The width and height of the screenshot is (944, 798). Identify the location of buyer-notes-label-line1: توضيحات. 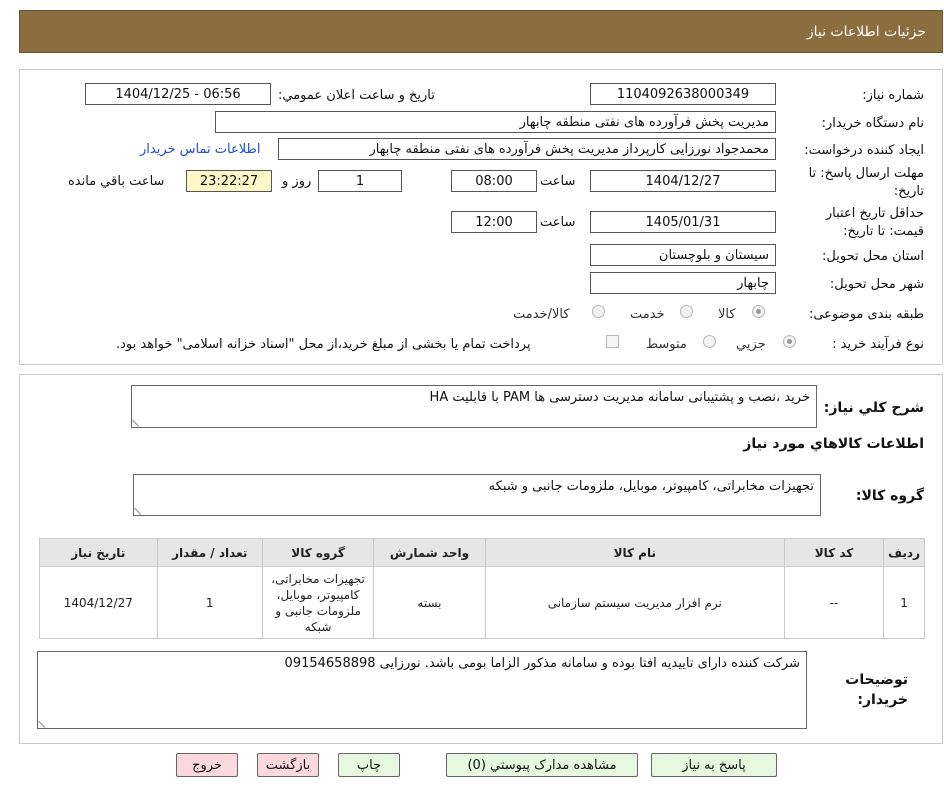
(876, 680).